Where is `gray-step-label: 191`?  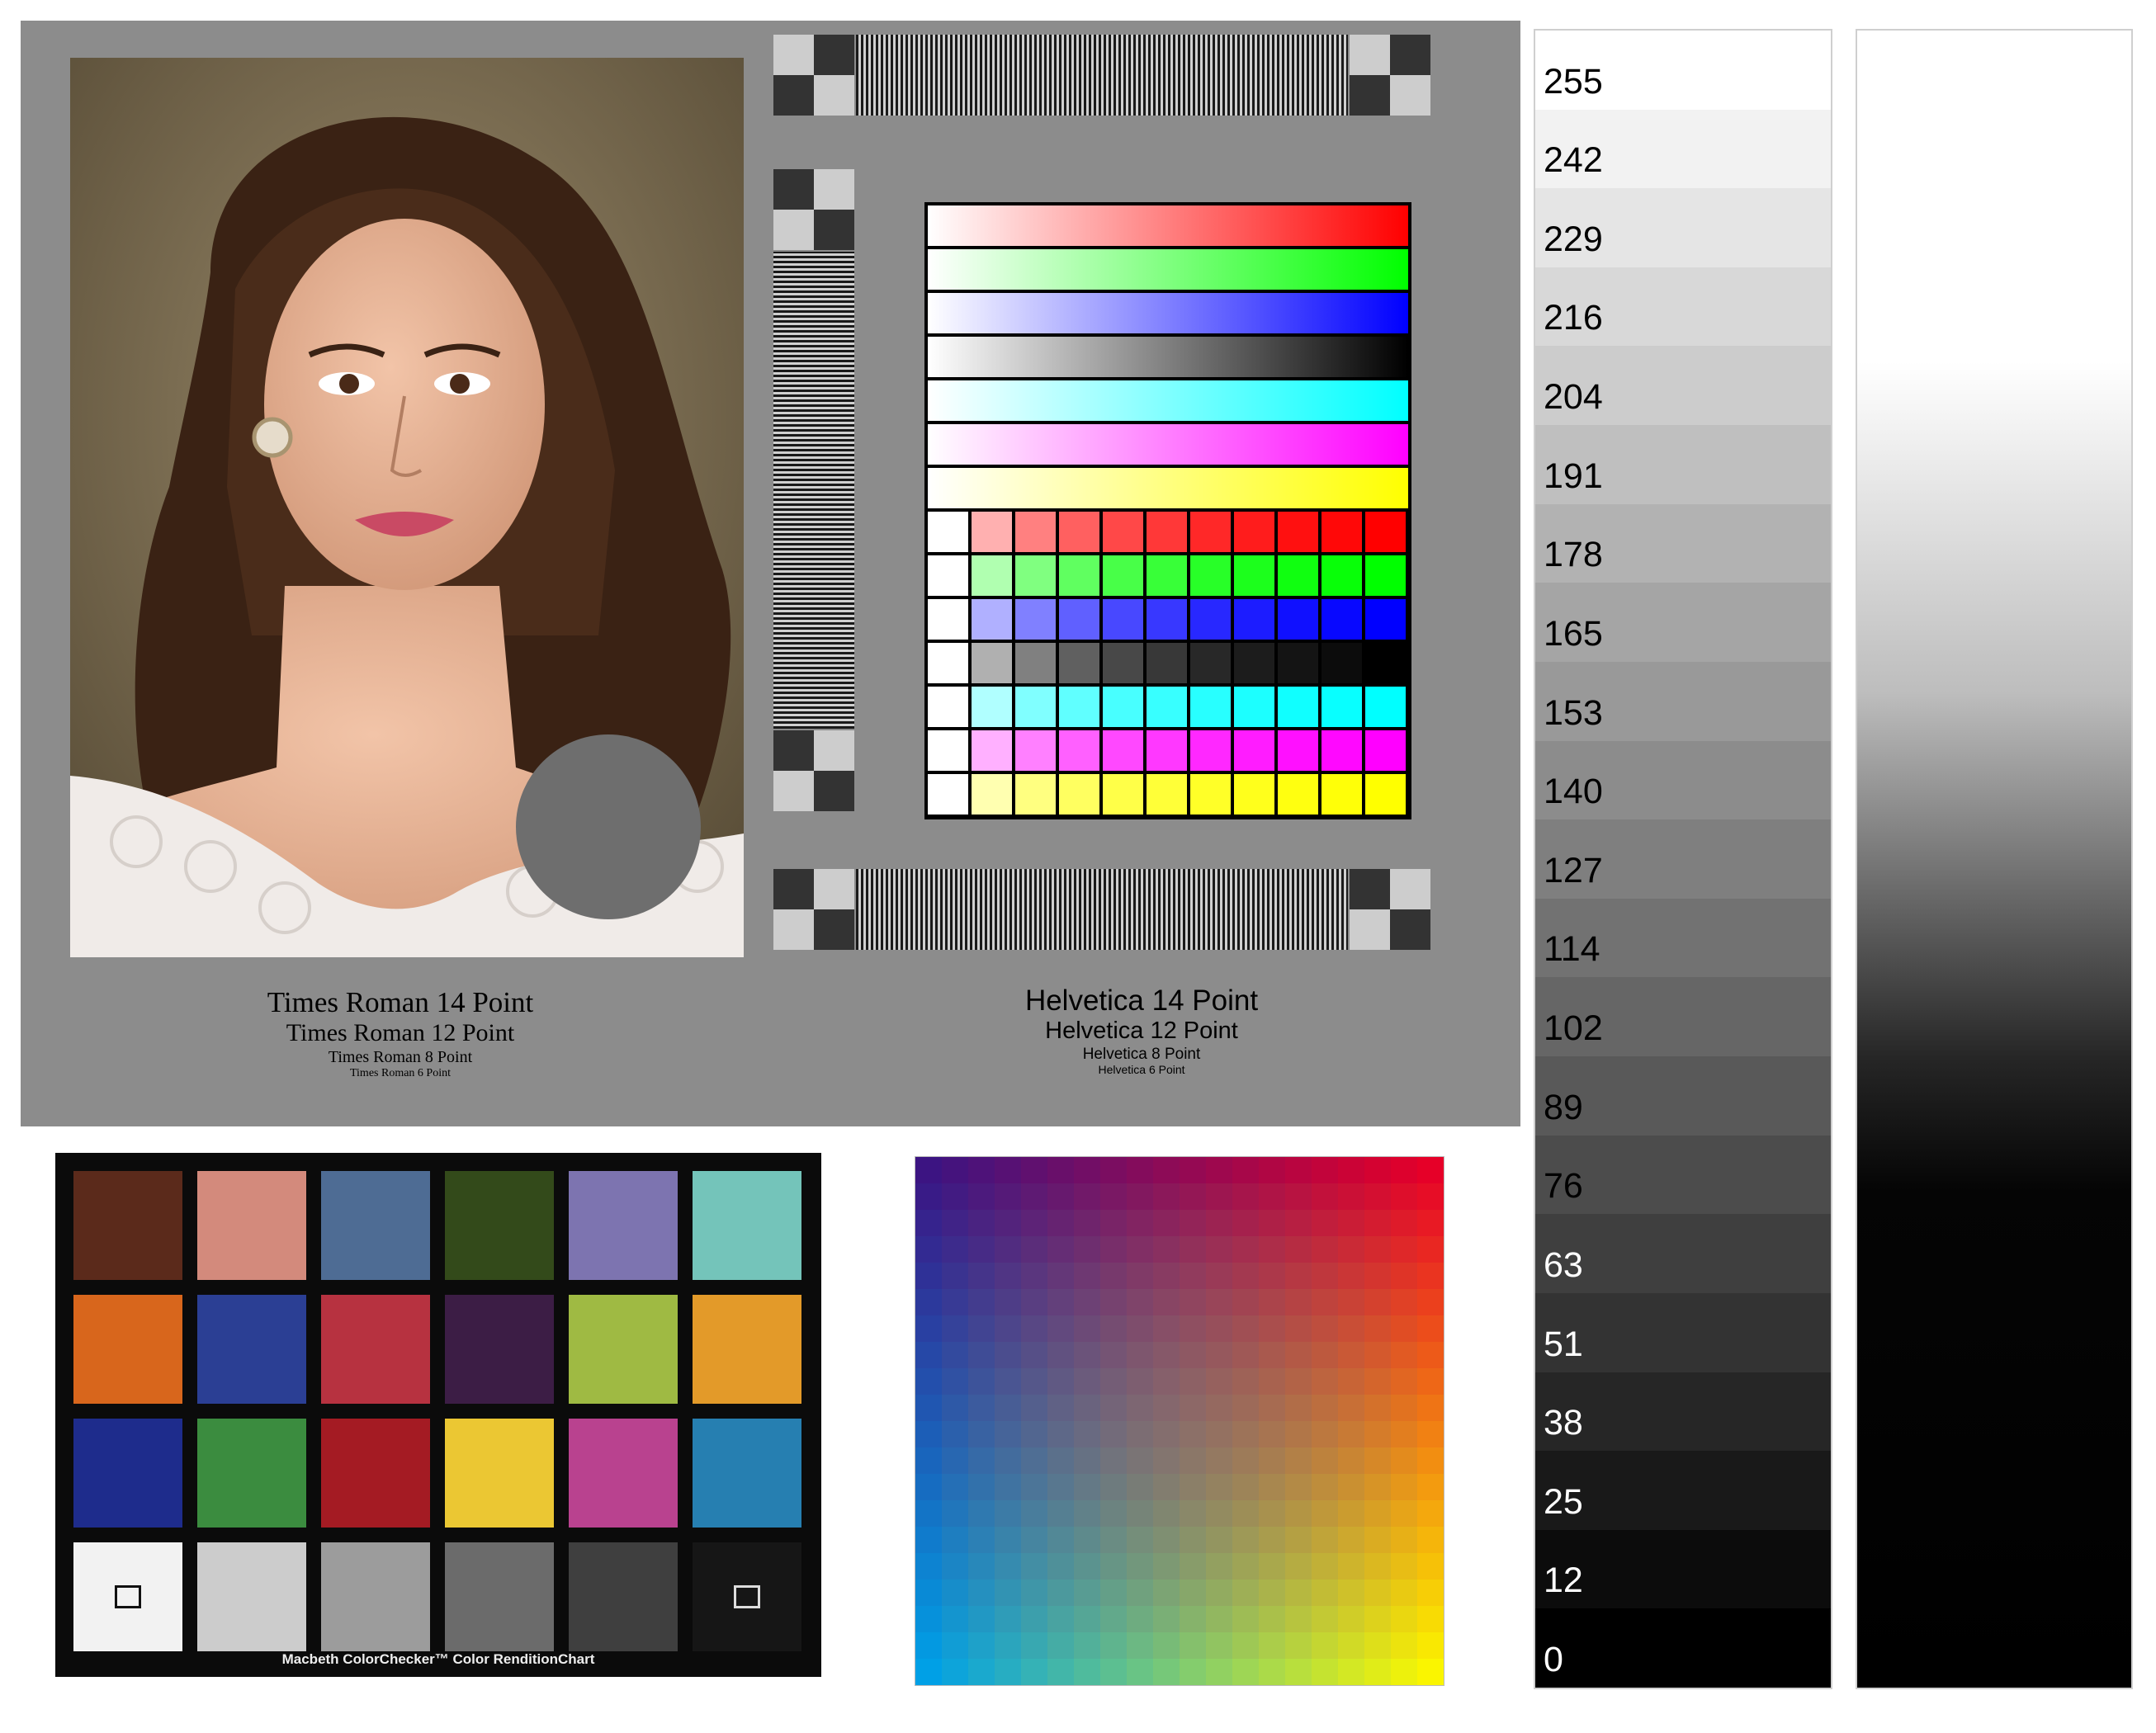 gray-step-label: 191 is located at coordinates (1573, 476).